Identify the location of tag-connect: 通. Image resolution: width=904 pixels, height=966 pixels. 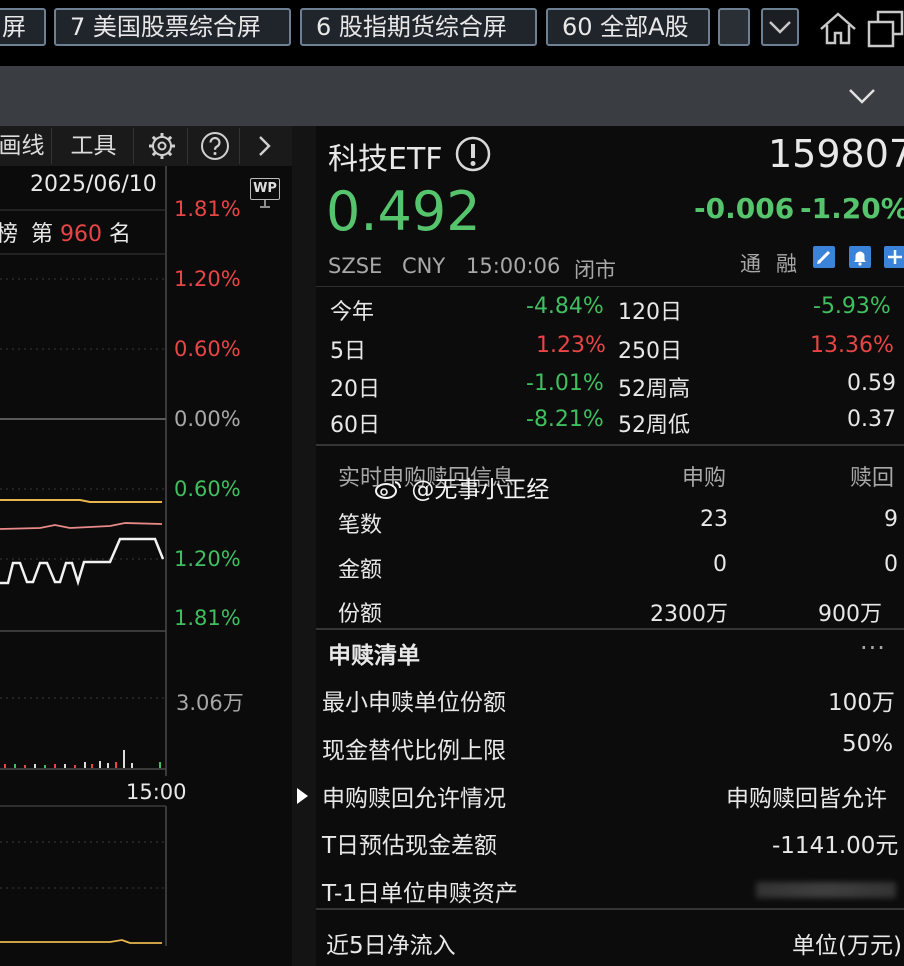
(750, 264).